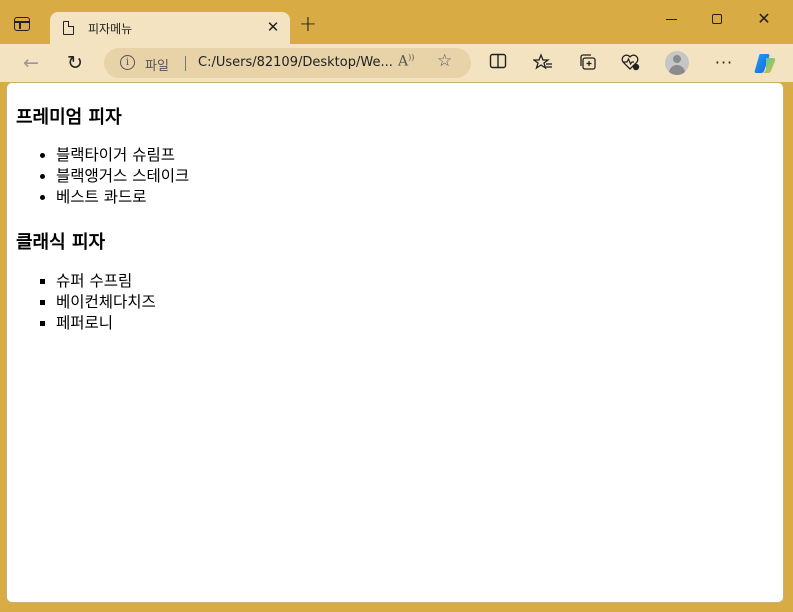 This screenshot has height=612, width=793. I want to click on list-item: 블랙타이거 슈림프, so click(122, 155).